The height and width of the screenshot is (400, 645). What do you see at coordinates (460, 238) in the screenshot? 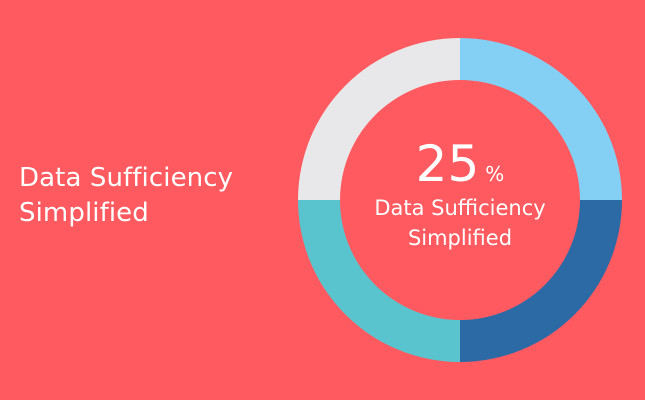
I see `center-label-line-2: Simplified` at bounding box center [460, 238].